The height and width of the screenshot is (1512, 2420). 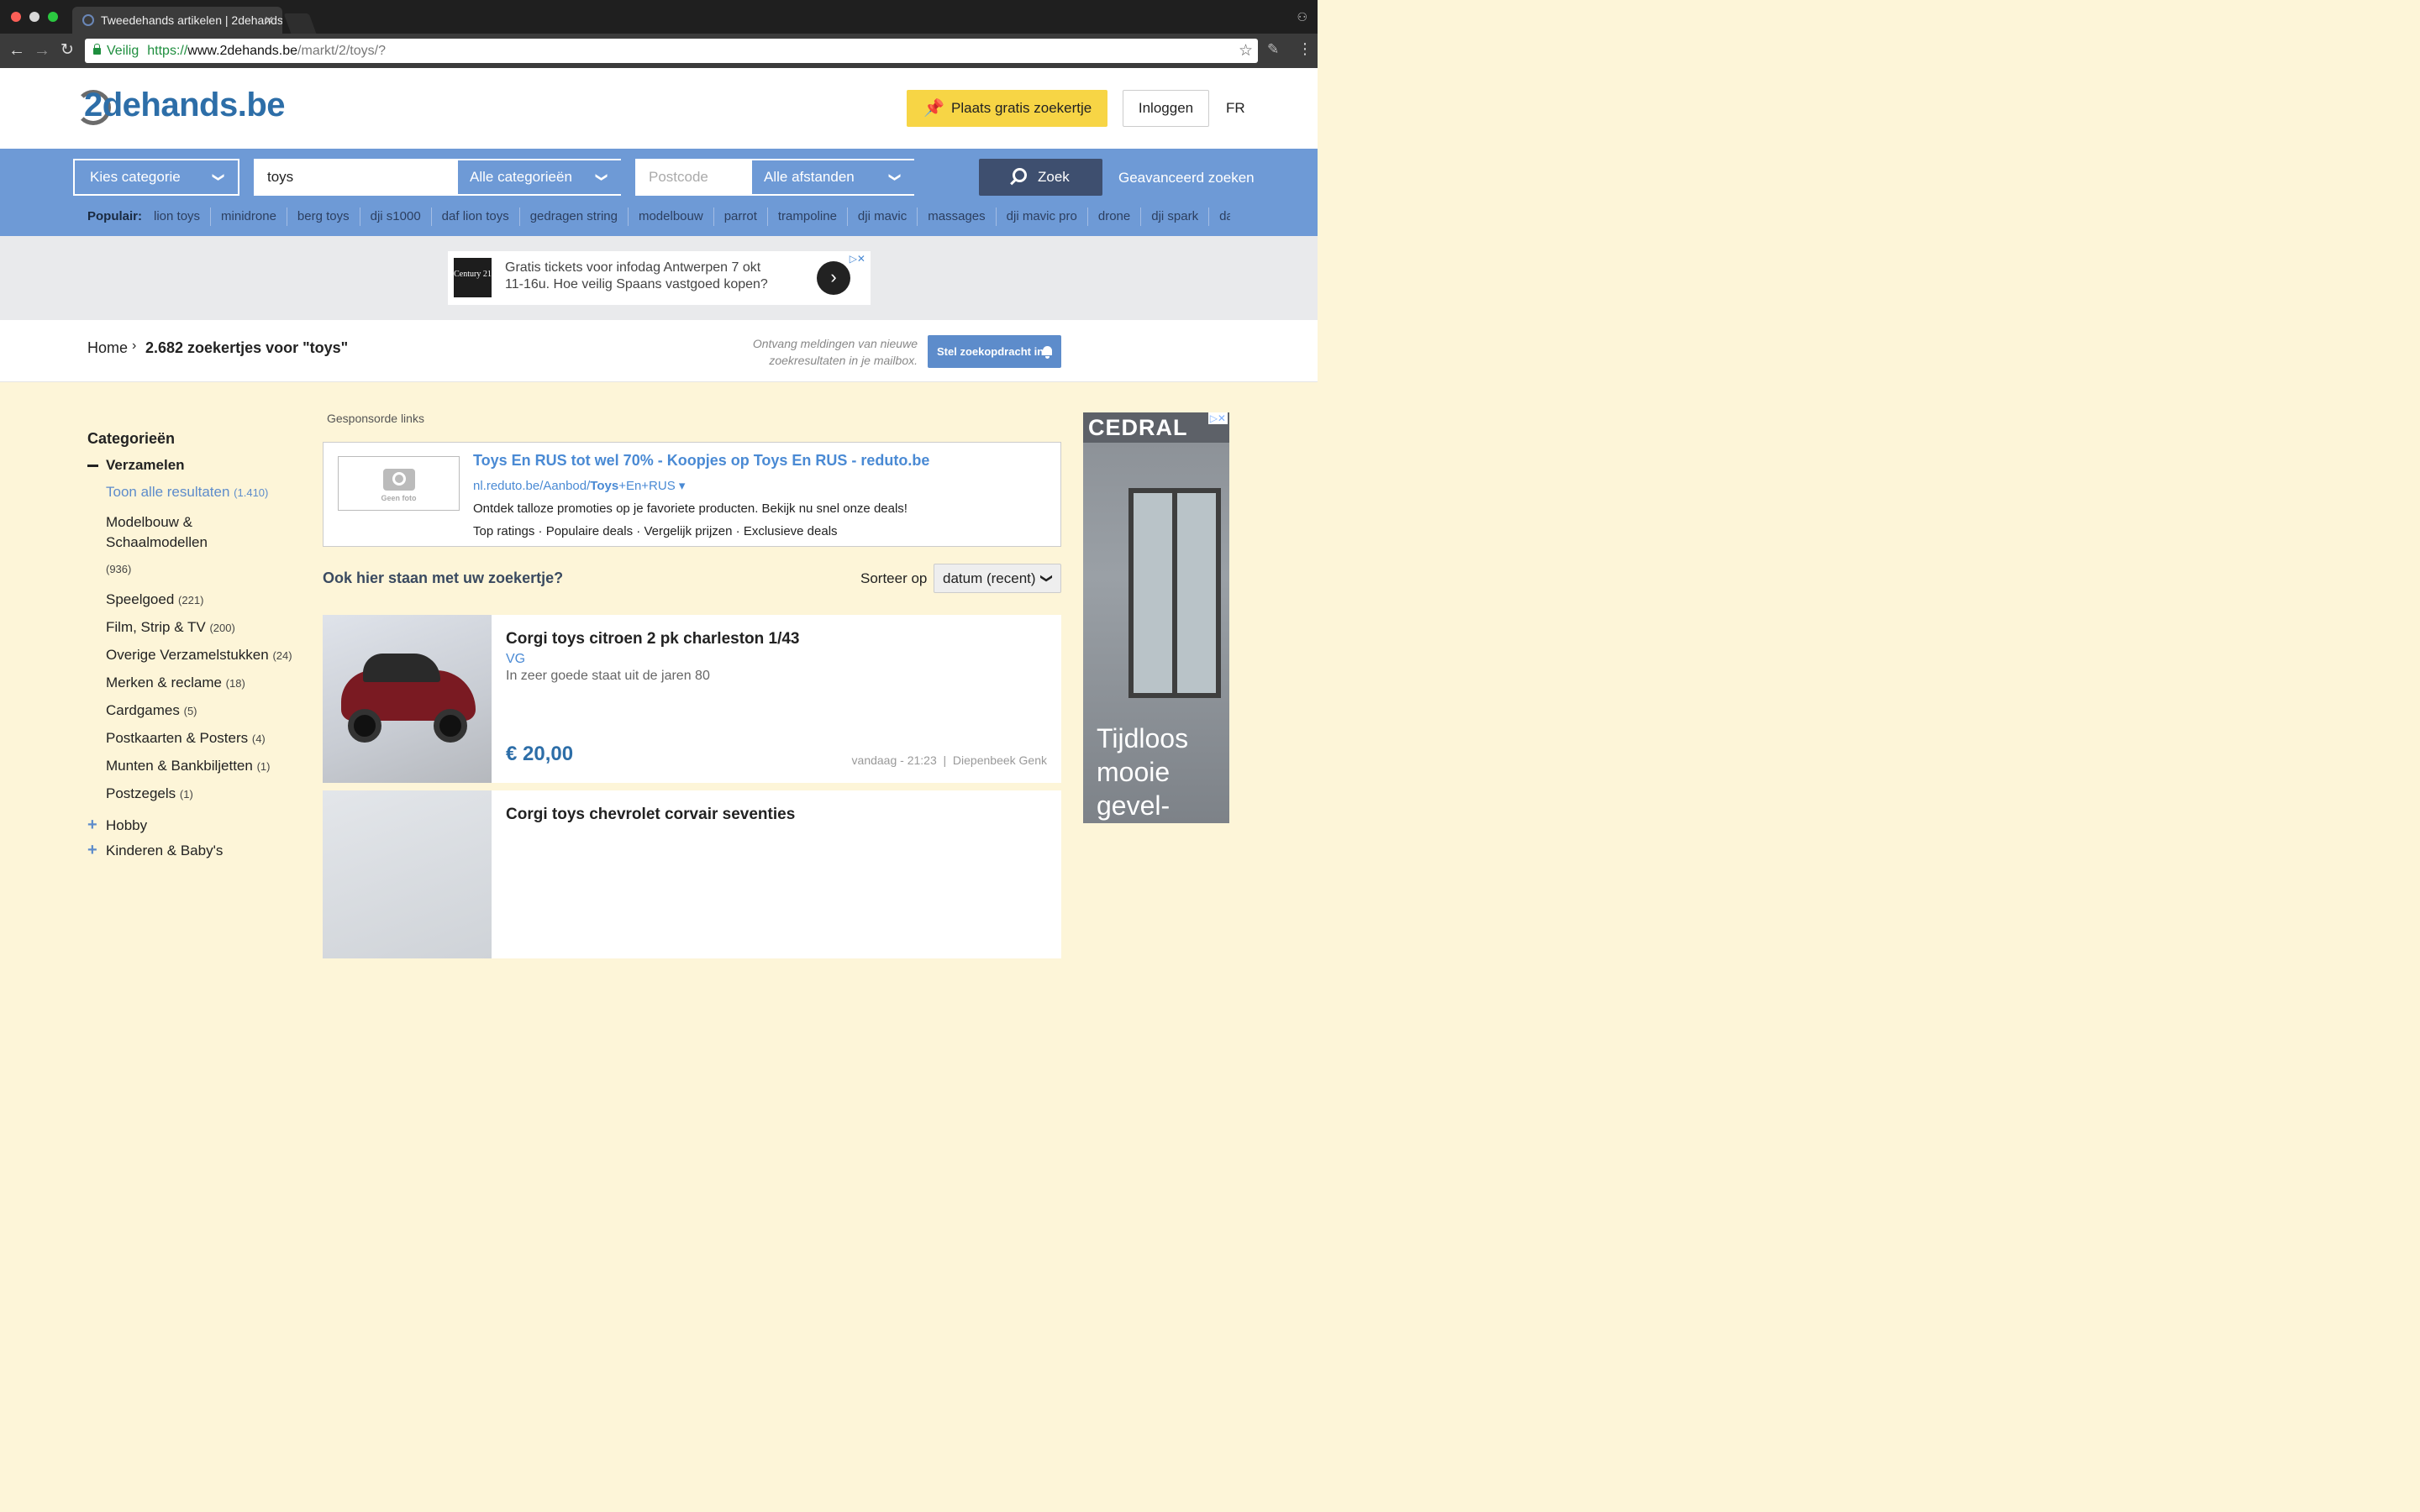 What do you see at coordinates (933, 108) in the screenshot?
I see `pin-icon: 📌` at bounding box center [933, 108].